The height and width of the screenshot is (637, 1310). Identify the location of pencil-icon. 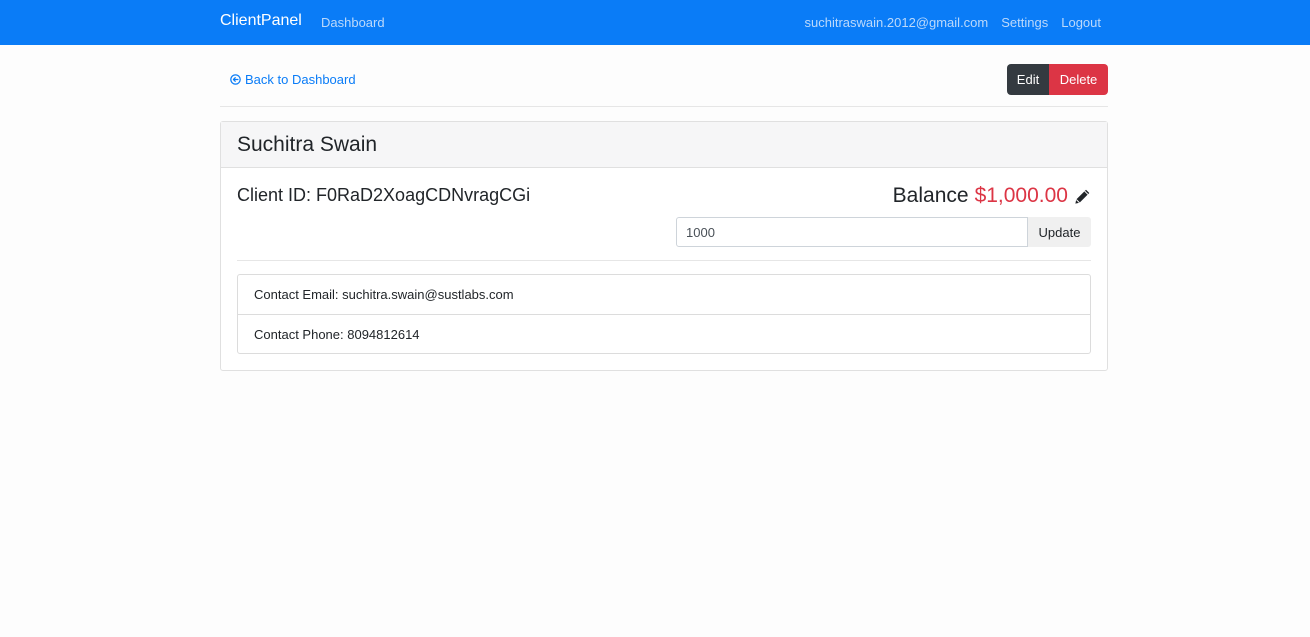
(1082, 196).